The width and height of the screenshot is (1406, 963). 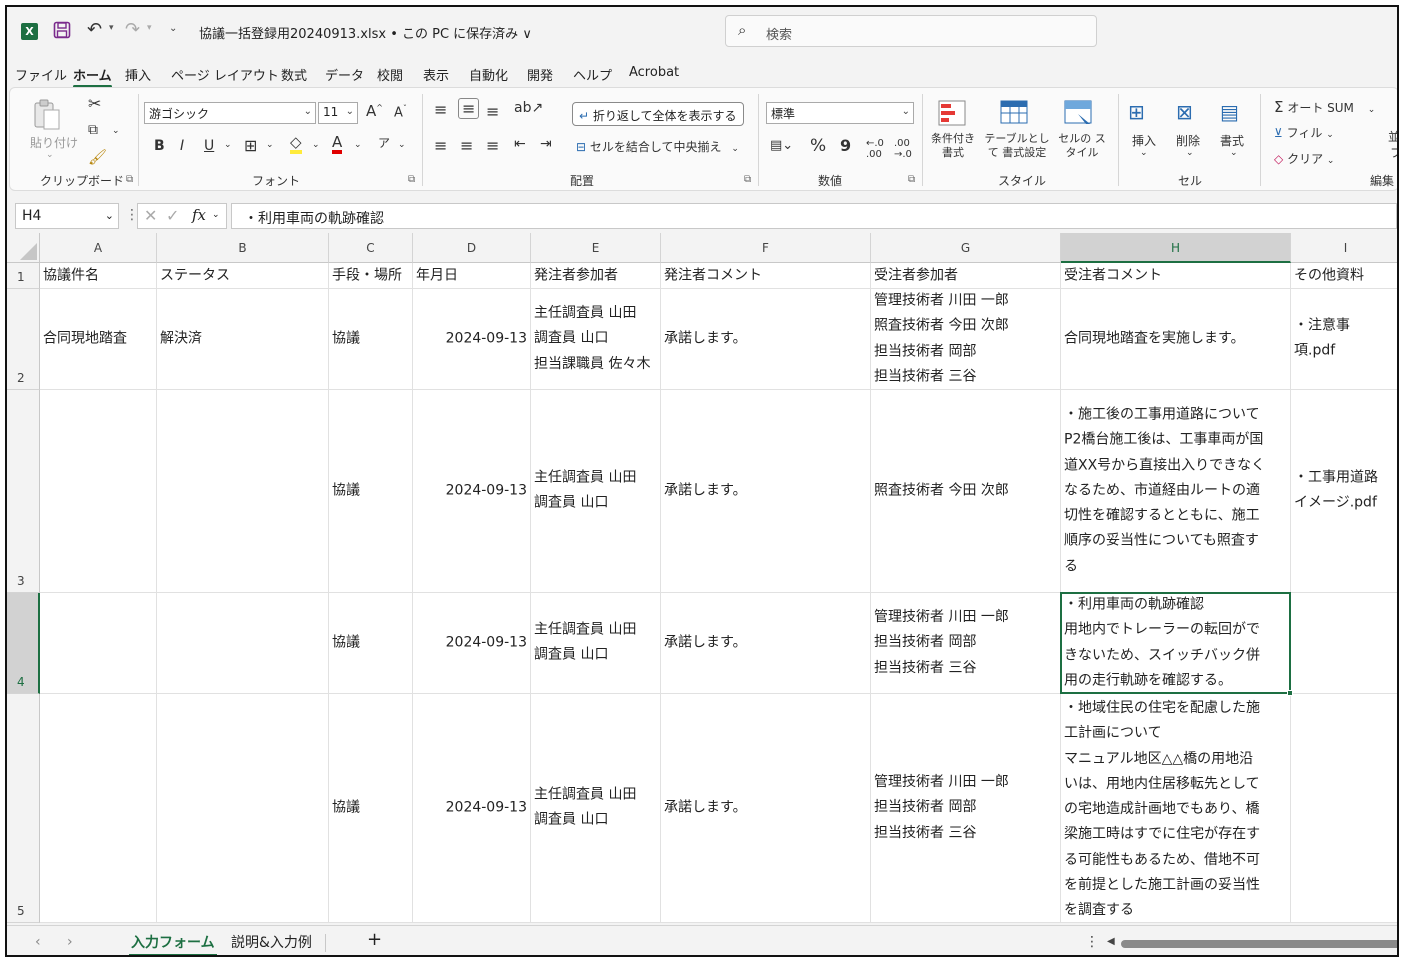 What do you see at coordinates (337, 144) in the screenshot?
I see `font-color-icon: A` at bounding box center [337, 144].